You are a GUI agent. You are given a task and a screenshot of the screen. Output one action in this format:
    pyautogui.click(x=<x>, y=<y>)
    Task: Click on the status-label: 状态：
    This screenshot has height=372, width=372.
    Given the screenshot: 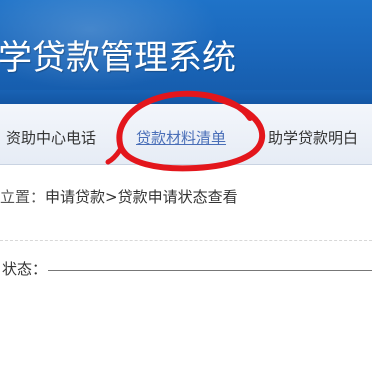 What is the action you would take?
    pyautogui.click(x=25, y=269)
    